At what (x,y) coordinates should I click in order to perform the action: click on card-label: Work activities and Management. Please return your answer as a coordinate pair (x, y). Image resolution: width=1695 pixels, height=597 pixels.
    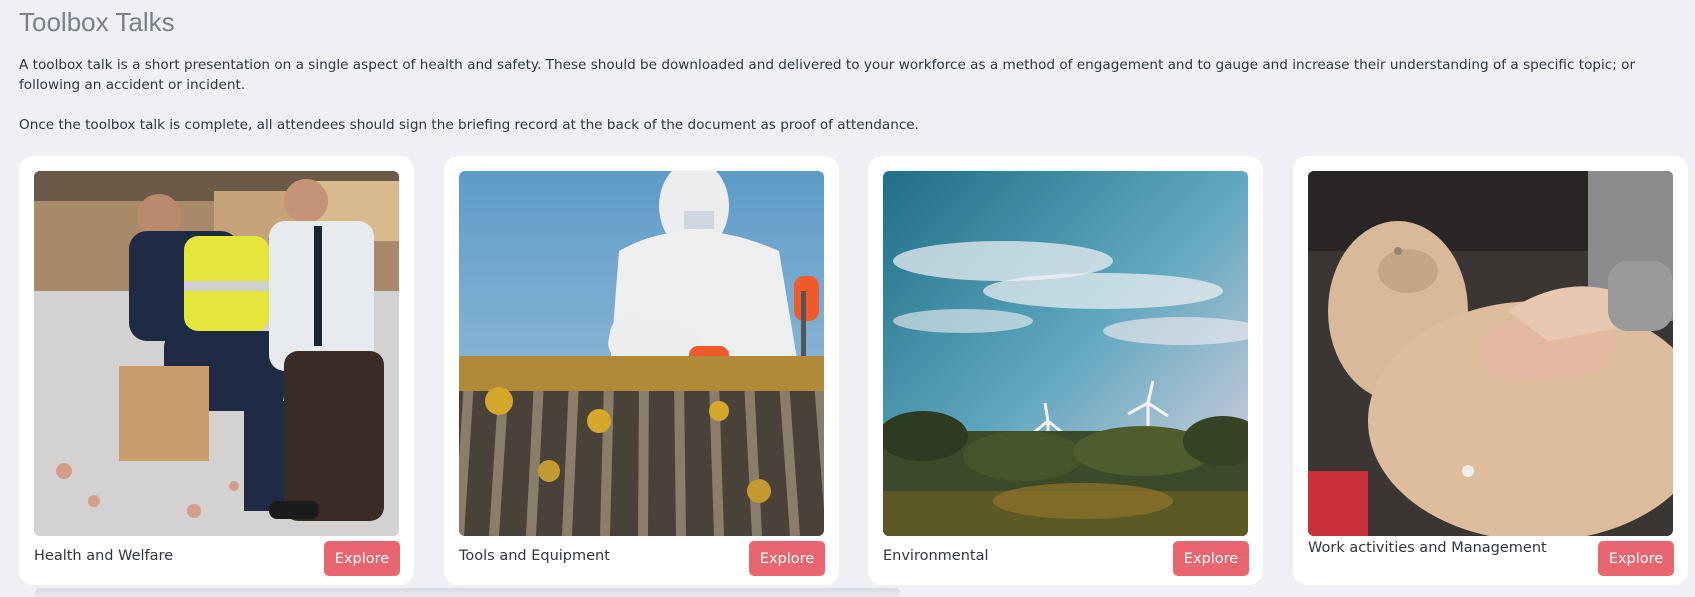
    Looking at the image, I should click on (1427, 548).